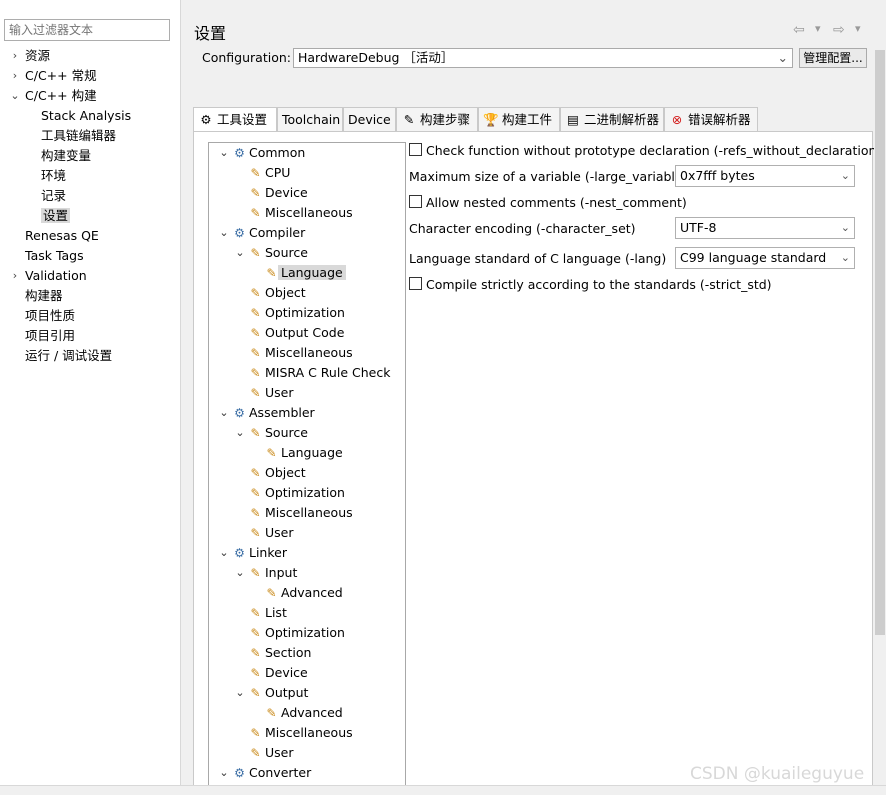 Image resolution: width=886 pixels, height=795 pixels. Describe the element at coordinates (56, 216) in the screenshot. I see `nav-item: 设置` at that location.